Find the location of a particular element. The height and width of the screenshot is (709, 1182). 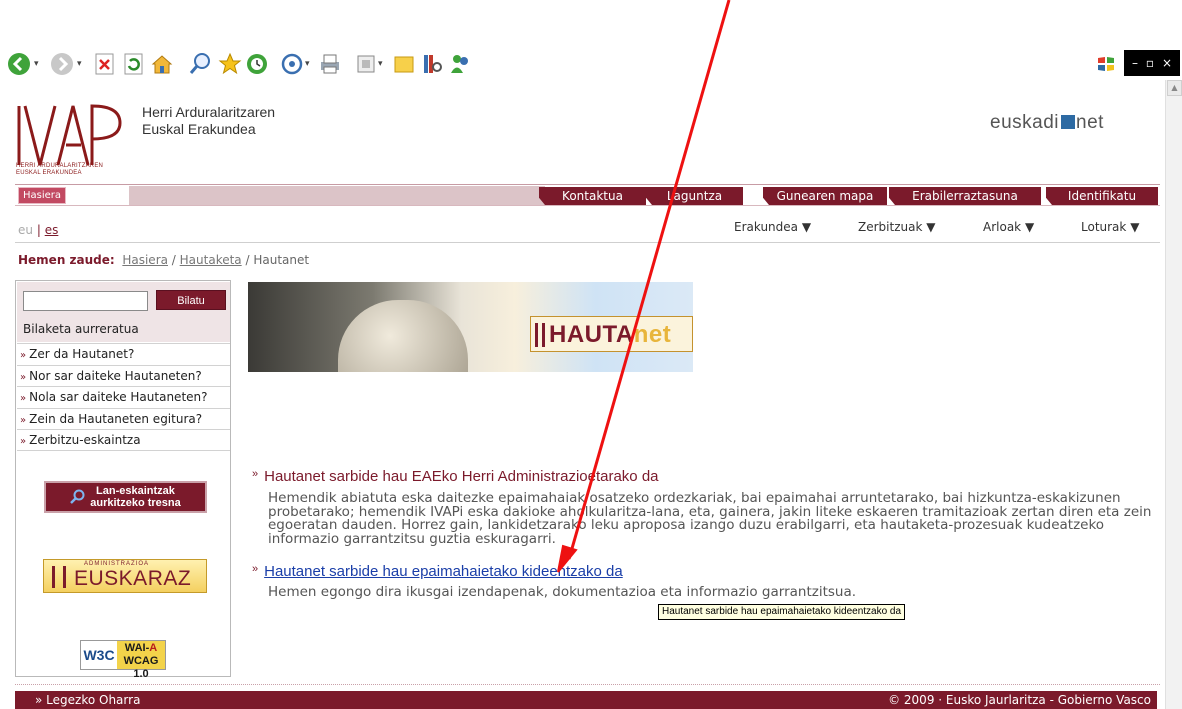

tab-kontaktua: Kontaktua is located at coordinates (592, 196).